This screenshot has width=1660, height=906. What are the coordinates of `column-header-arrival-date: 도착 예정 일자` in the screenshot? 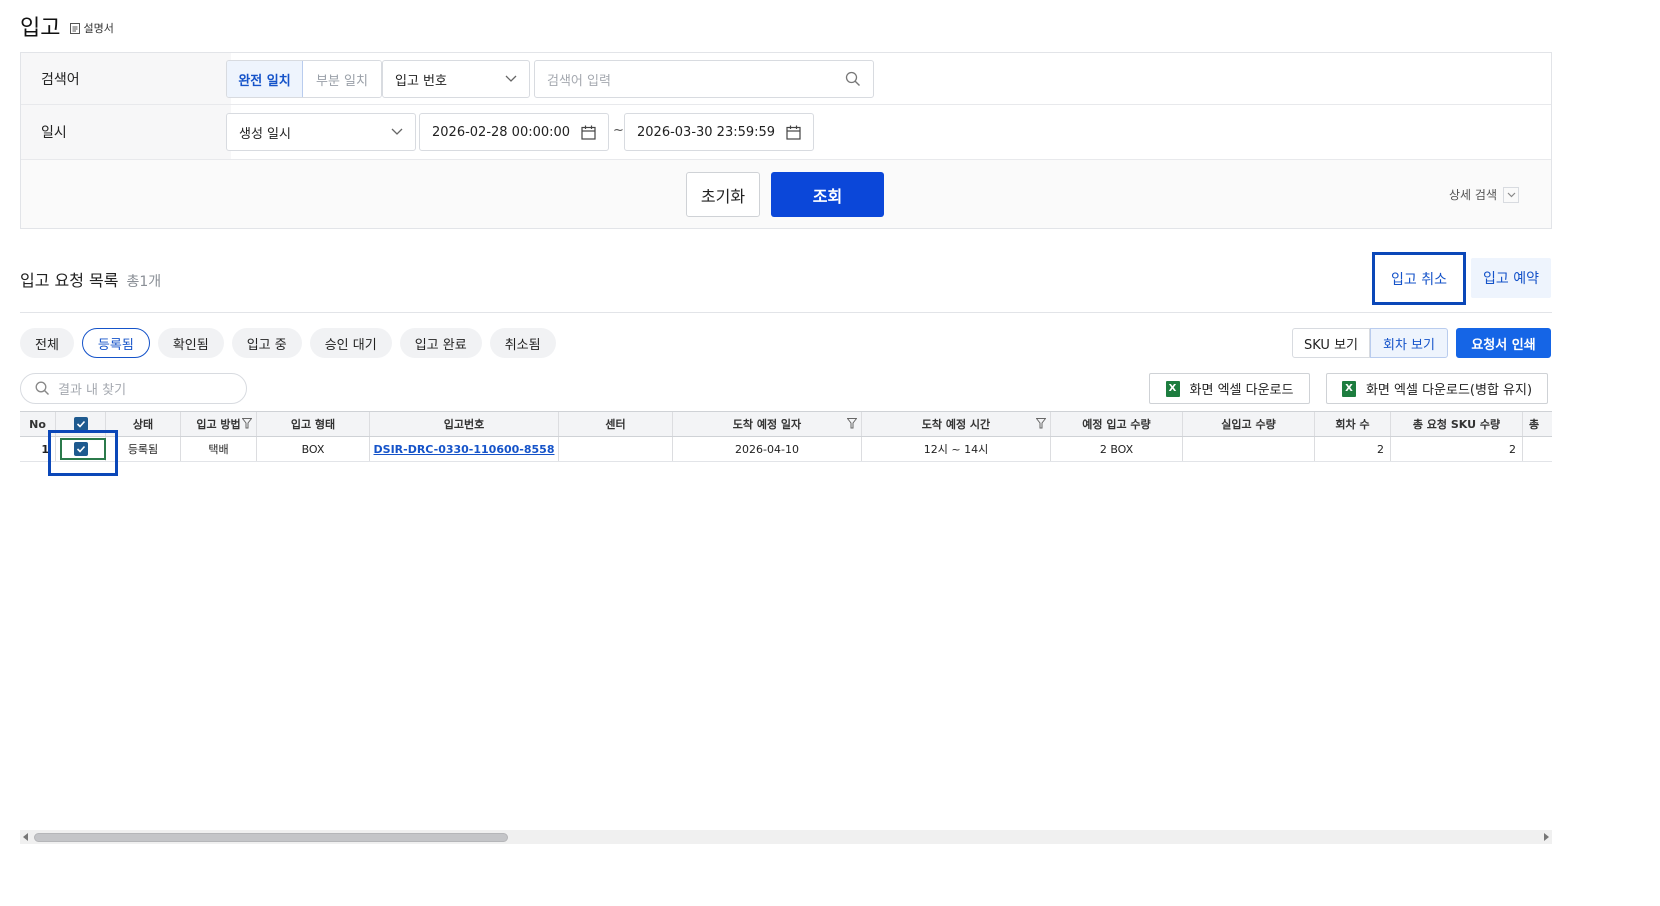 It's located at (767, 424).